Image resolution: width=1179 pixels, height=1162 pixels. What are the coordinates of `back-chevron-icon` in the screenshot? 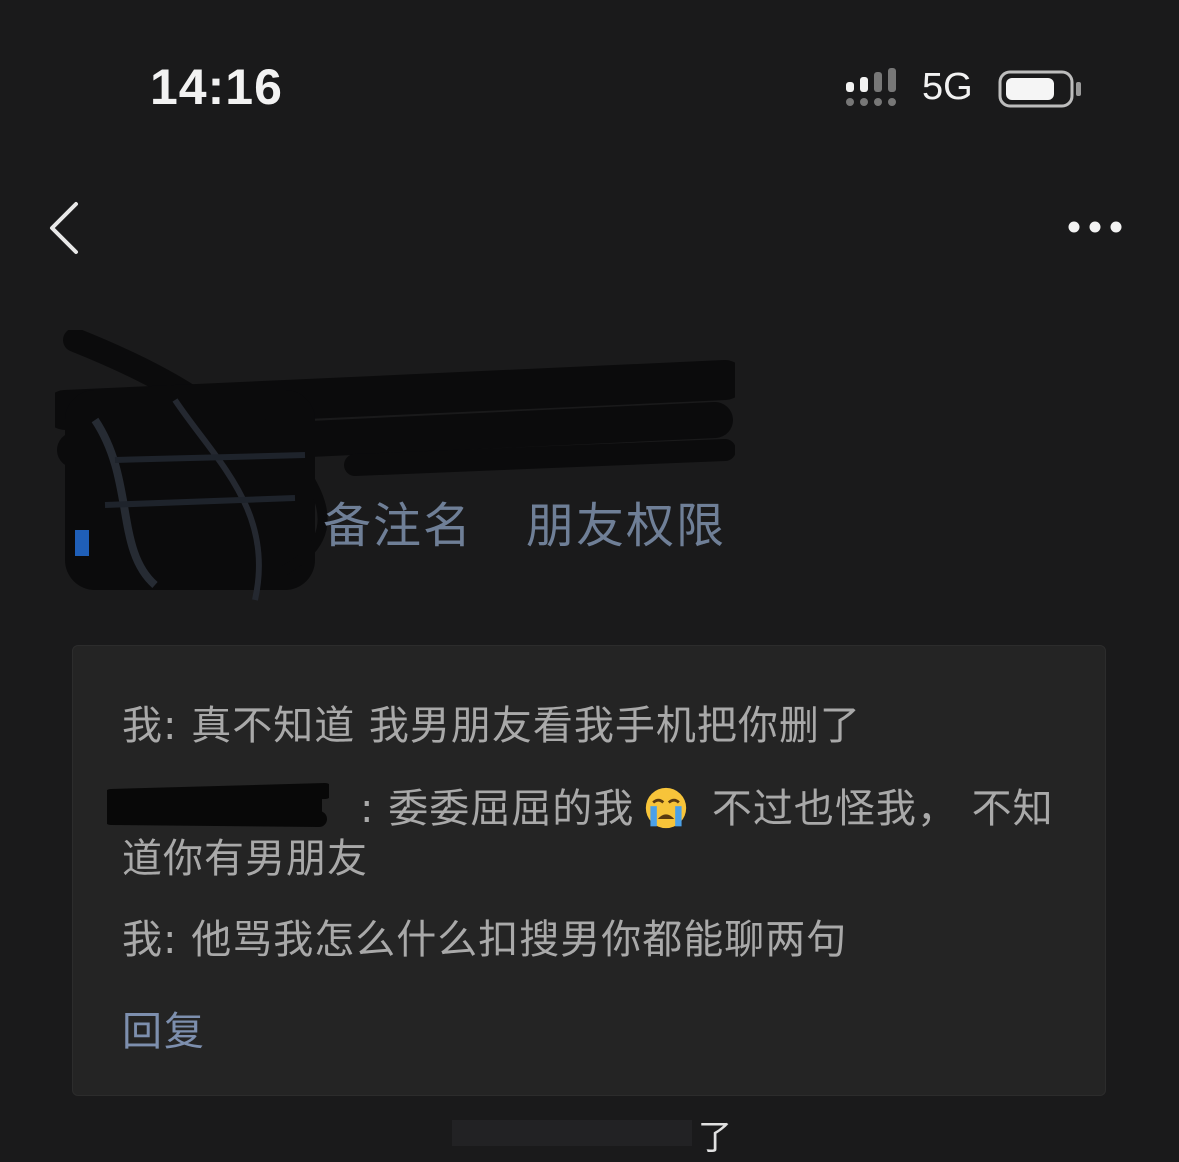 It's located at (65, 228).